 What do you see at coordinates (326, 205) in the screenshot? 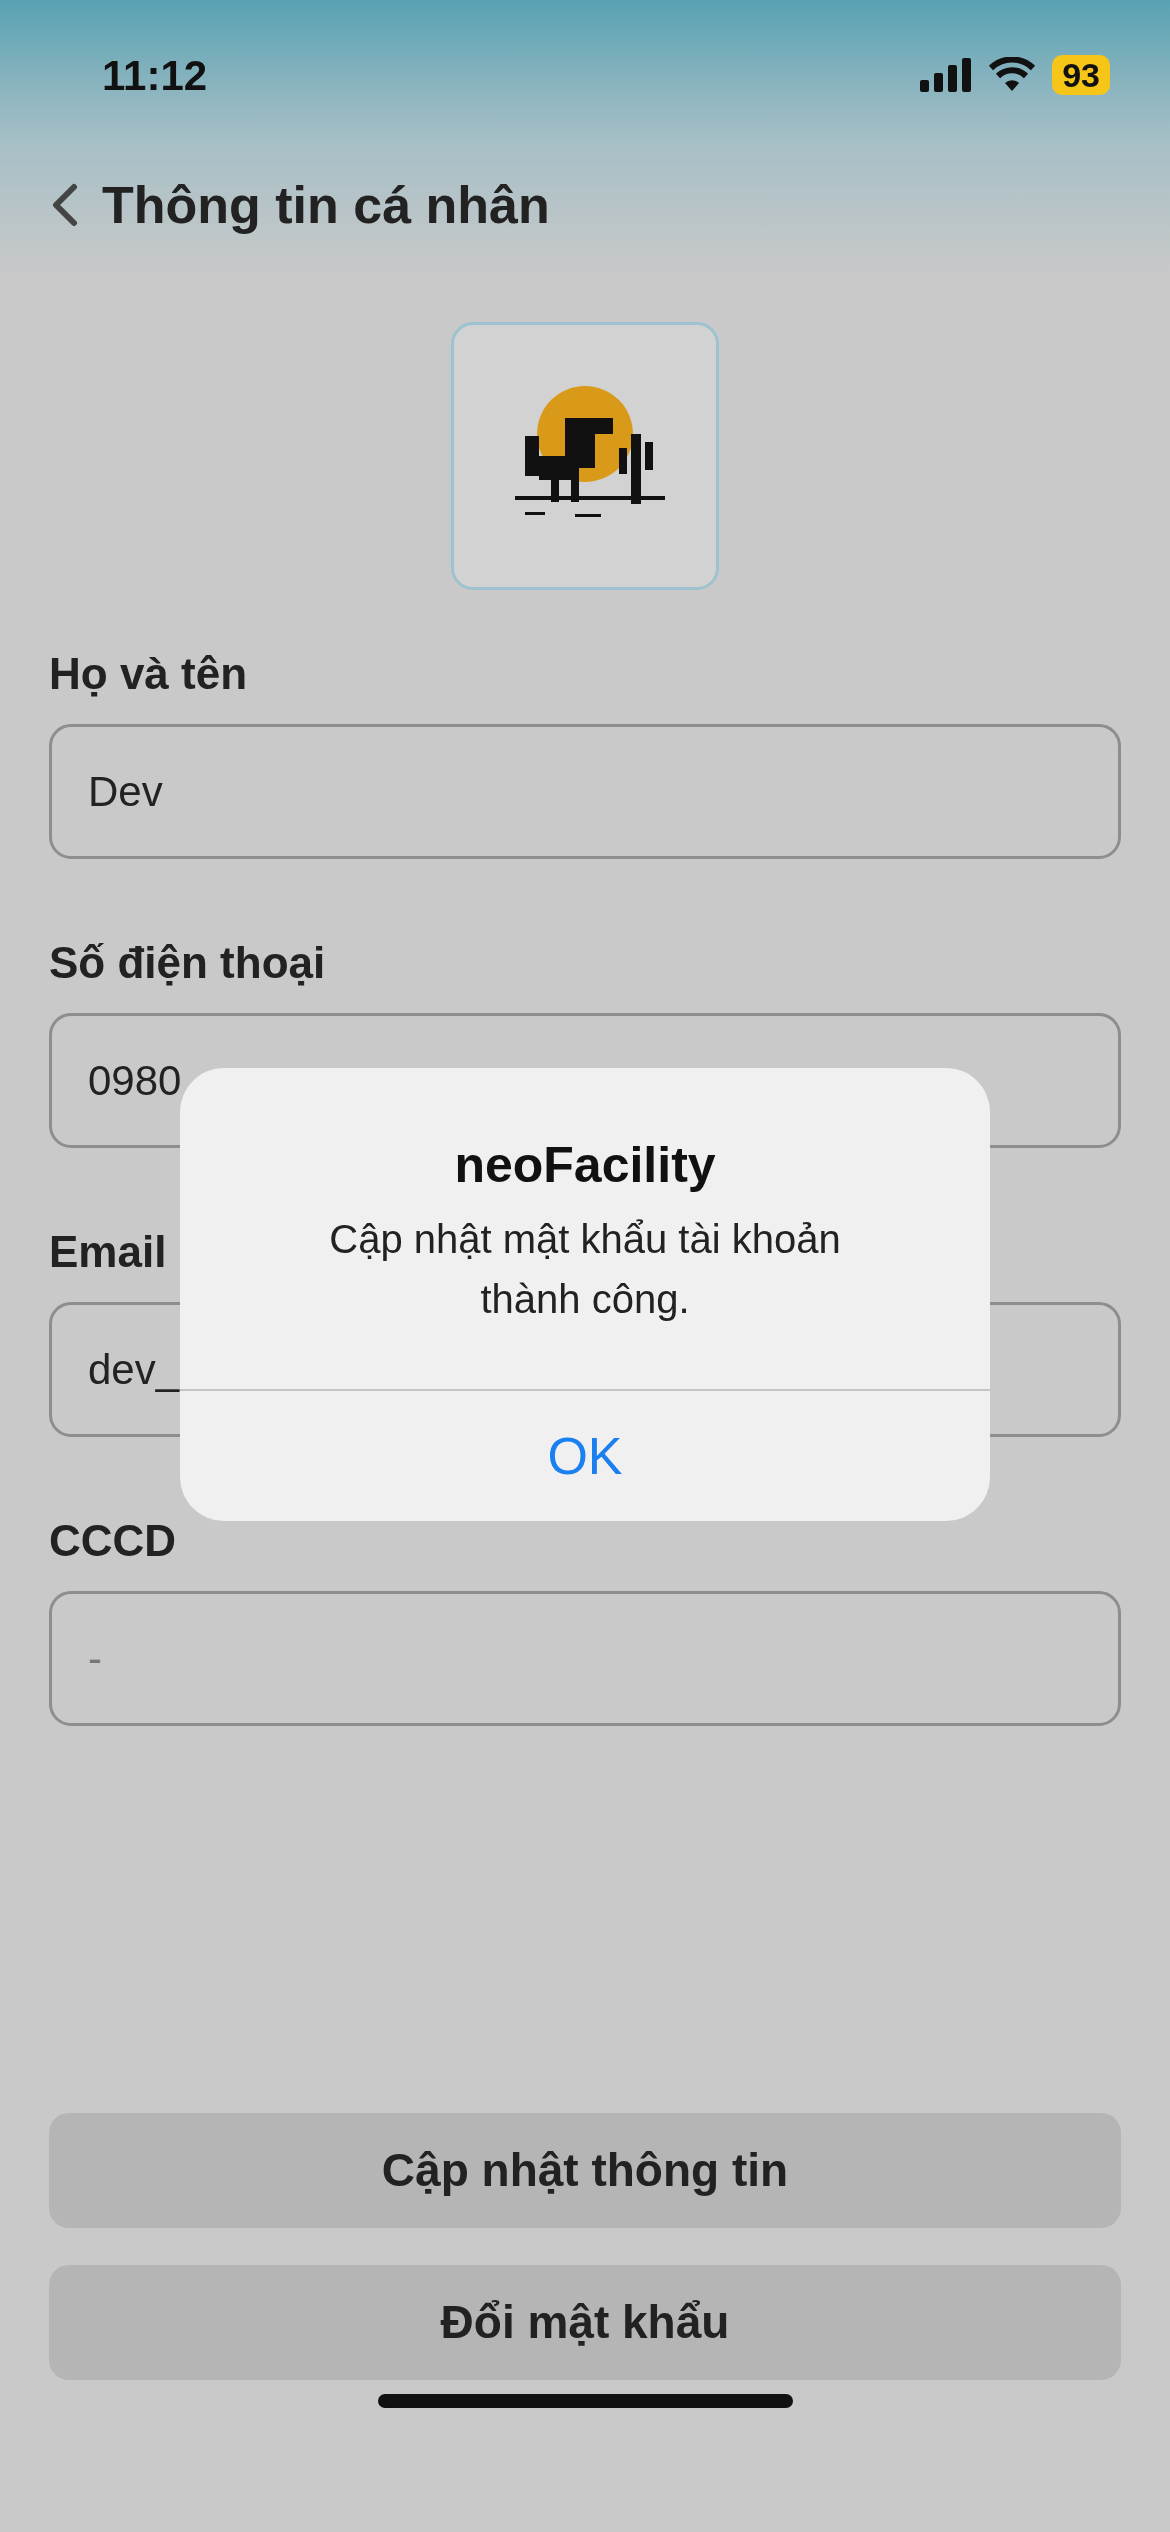
I see `page-title: Thông tin cá nhân` at bounding box center [326, 205].